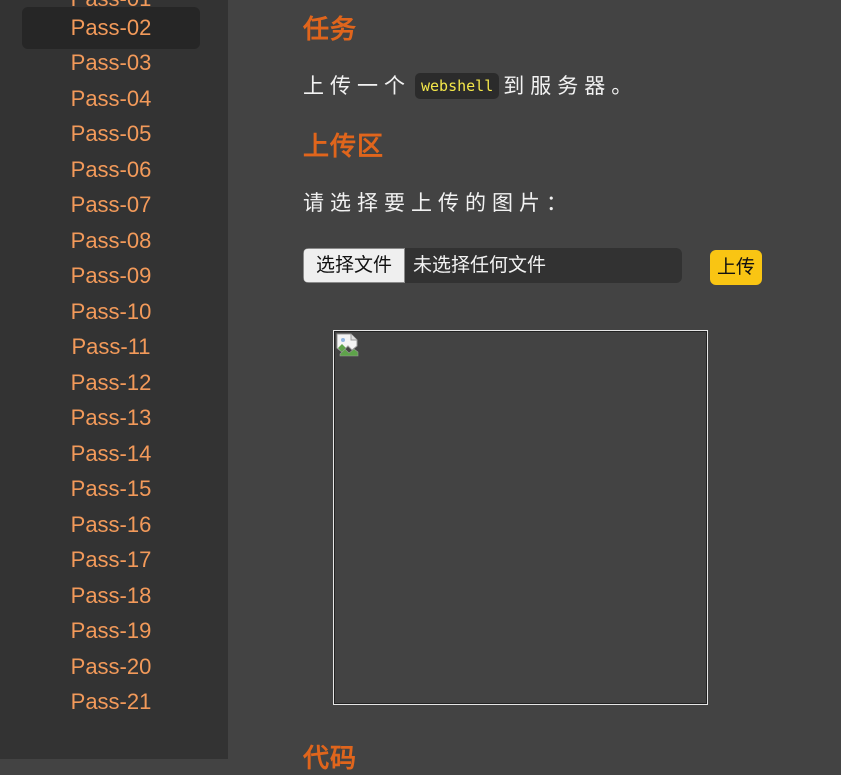  What do you see at coordinates (357, 86) in the screenshot?
I see `task-text-before: 上传一个` at bounding box center [357, 86].